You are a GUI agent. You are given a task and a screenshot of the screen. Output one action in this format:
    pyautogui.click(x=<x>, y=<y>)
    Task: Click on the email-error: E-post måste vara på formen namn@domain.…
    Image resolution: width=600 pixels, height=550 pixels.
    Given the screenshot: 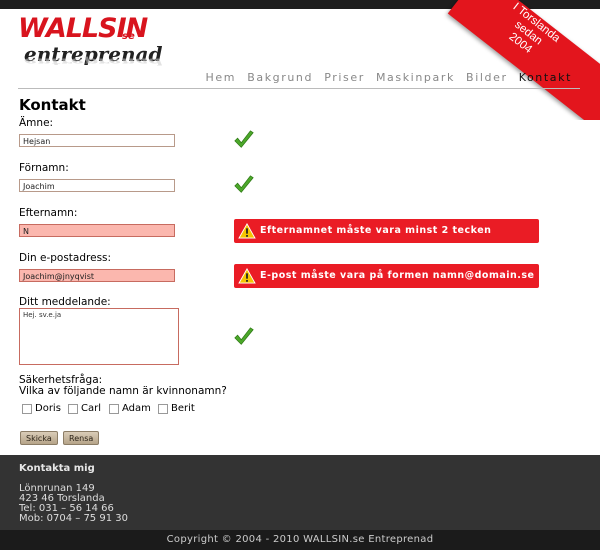 What is the action you would take?
    pyautogui.click(x=386, y=276)
    